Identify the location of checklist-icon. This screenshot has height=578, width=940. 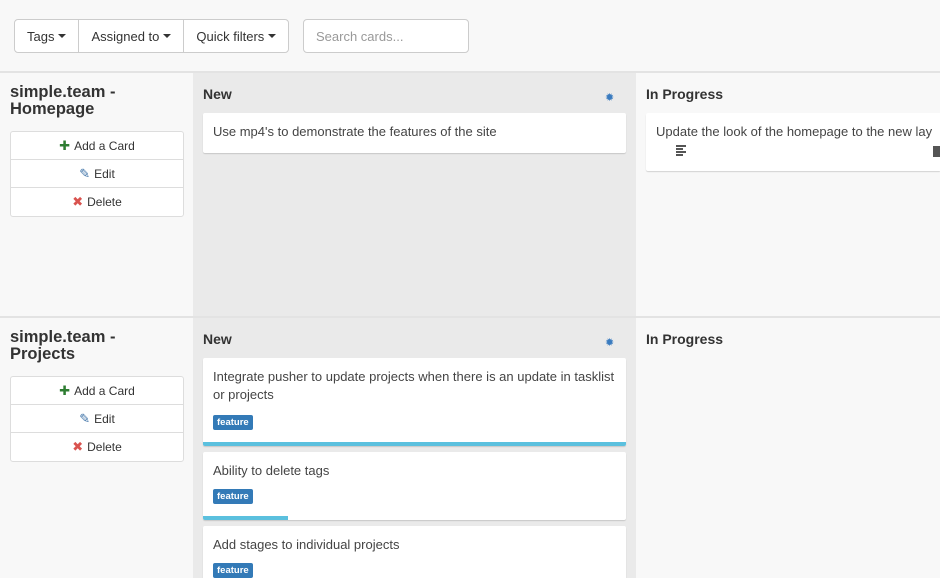
(936, 151).